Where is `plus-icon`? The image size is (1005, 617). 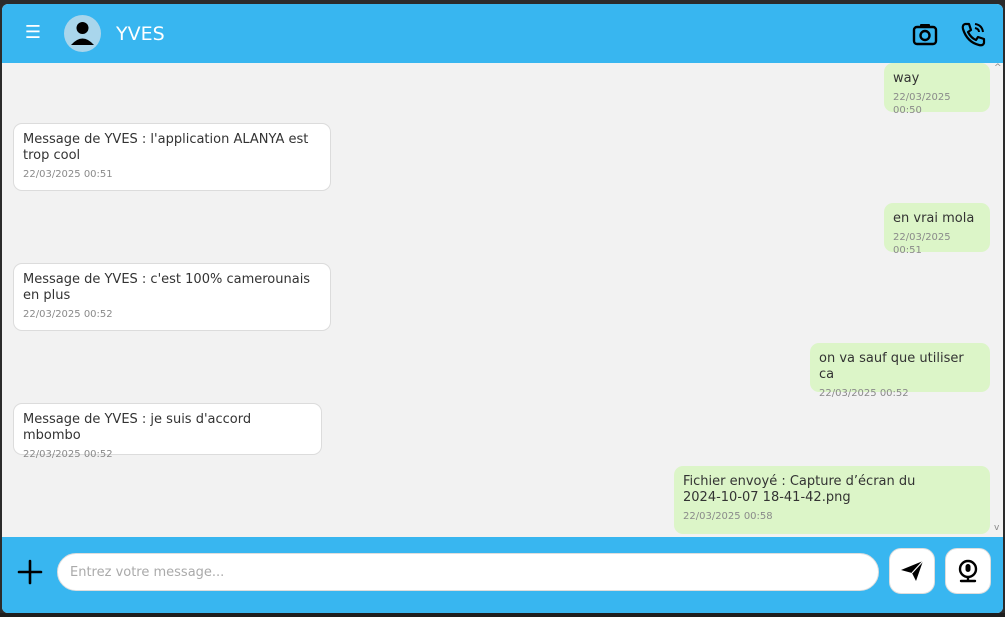 plus-icon is located at coordinates (30, 572).